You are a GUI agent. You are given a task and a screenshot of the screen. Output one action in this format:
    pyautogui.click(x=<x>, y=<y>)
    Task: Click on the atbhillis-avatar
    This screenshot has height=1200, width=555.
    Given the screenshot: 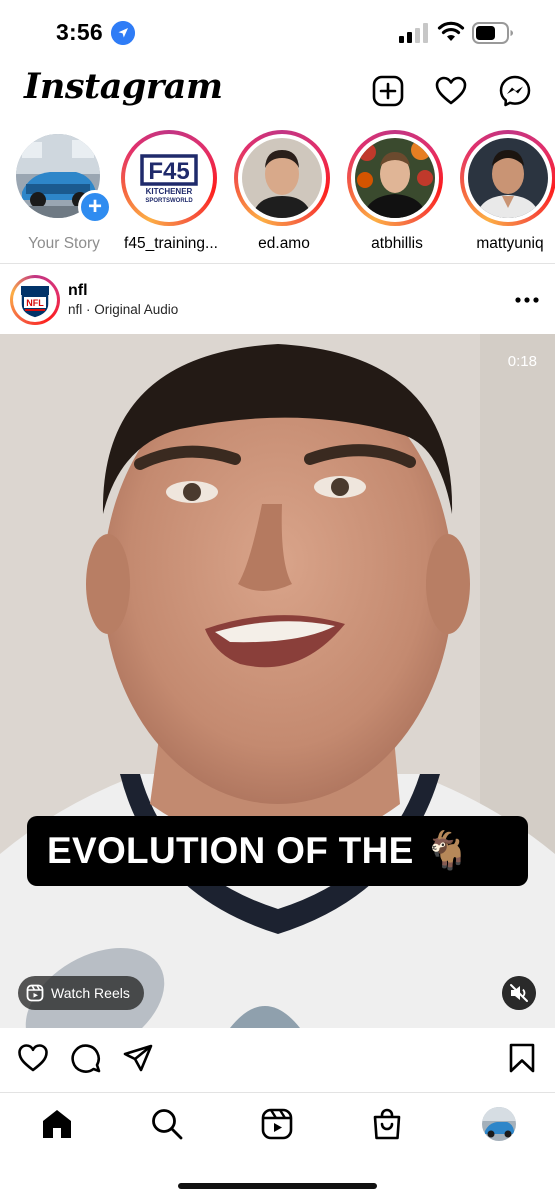 What is the action you would take?
    pyautogui.click(x=395, y=178)
    